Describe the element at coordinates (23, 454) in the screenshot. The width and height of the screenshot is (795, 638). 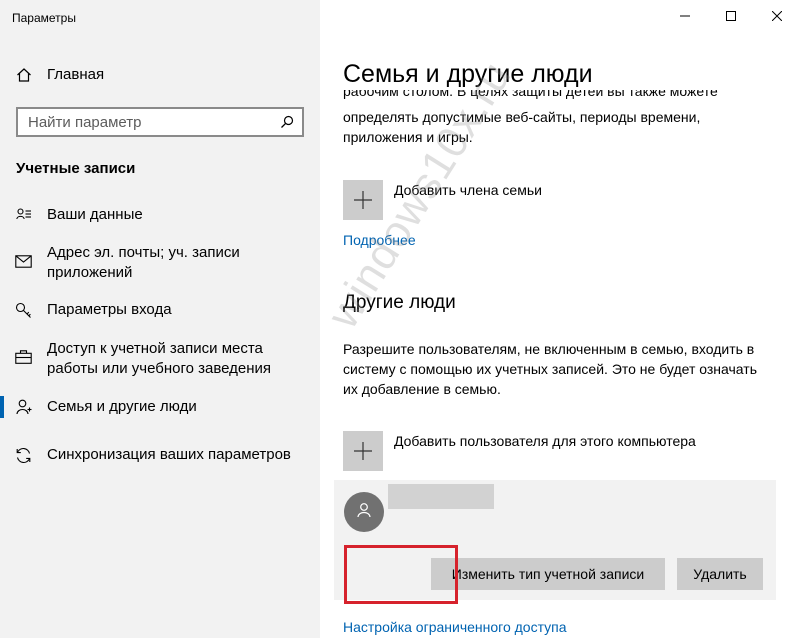
I see `sync-icon` at that location.